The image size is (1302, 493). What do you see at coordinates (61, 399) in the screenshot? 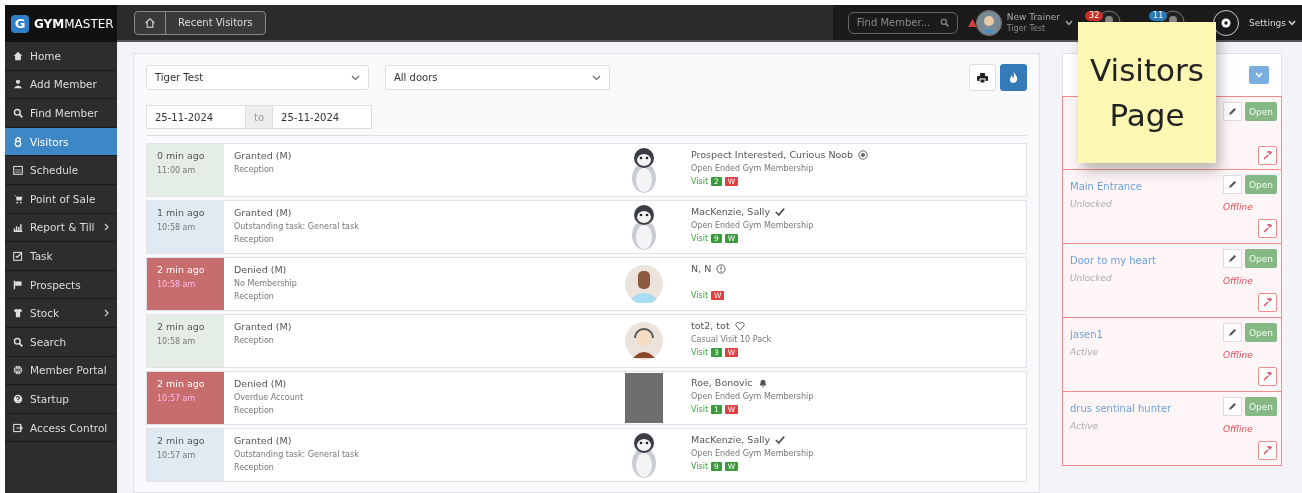
I see `sidebar-item: Startup` at bounding box center [61, 399].